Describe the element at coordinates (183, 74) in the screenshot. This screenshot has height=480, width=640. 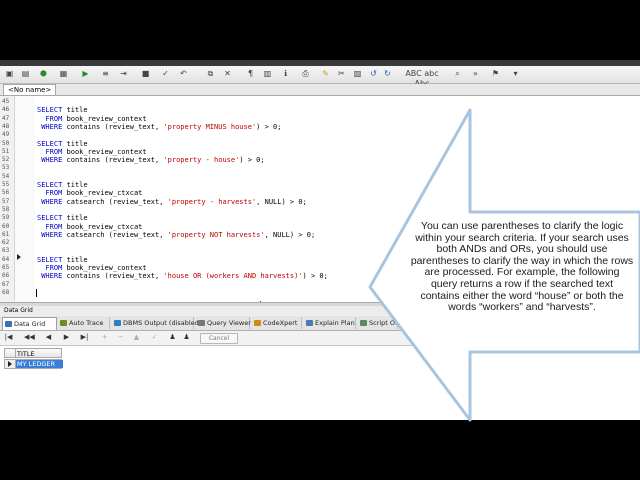
I see `rollback-icon: ↶` at that location.